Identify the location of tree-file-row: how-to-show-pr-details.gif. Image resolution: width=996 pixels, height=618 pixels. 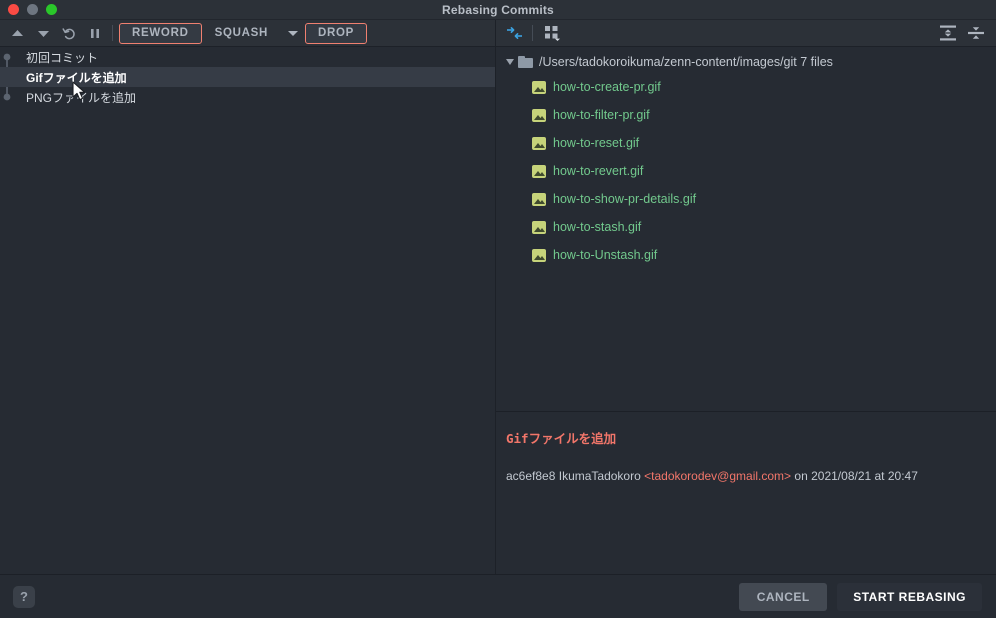
(746, 199).